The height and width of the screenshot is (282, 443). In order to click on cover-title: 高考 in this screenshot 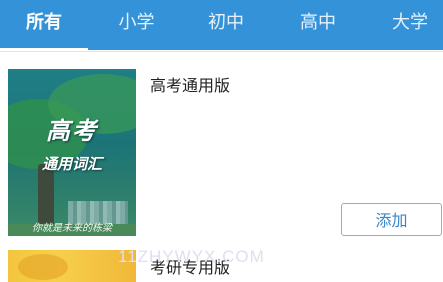, I will do `click(72, 131)`.